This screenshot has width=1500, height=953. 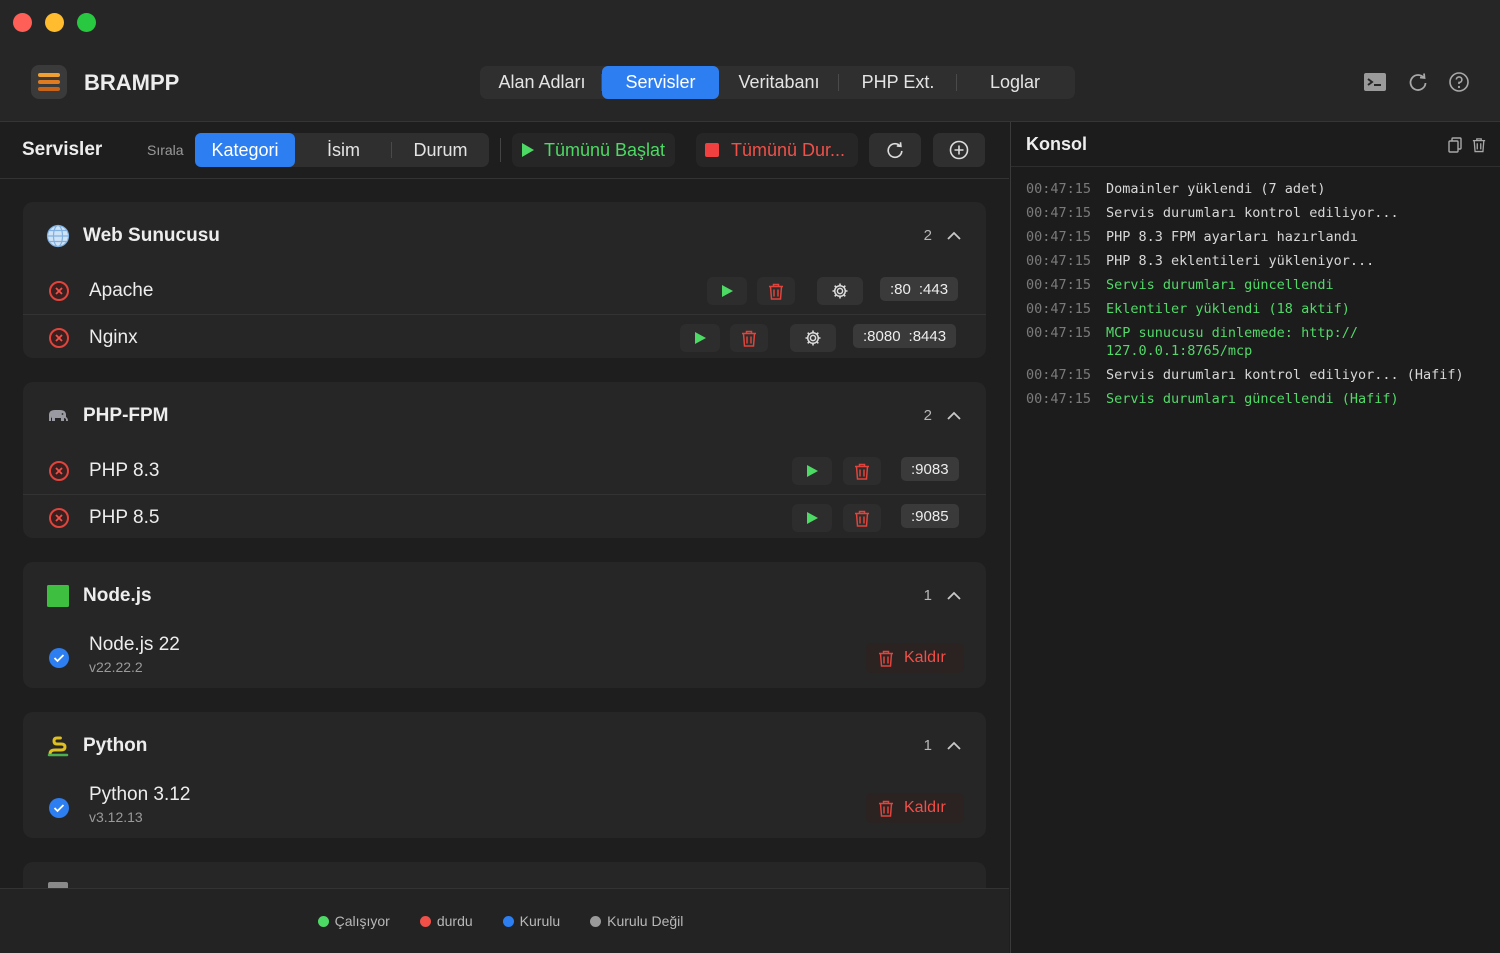 What do you see at coordinates (440, 150) in the screenshot?
I see `sort-durum: Durum` at bounding box center [440, 150].